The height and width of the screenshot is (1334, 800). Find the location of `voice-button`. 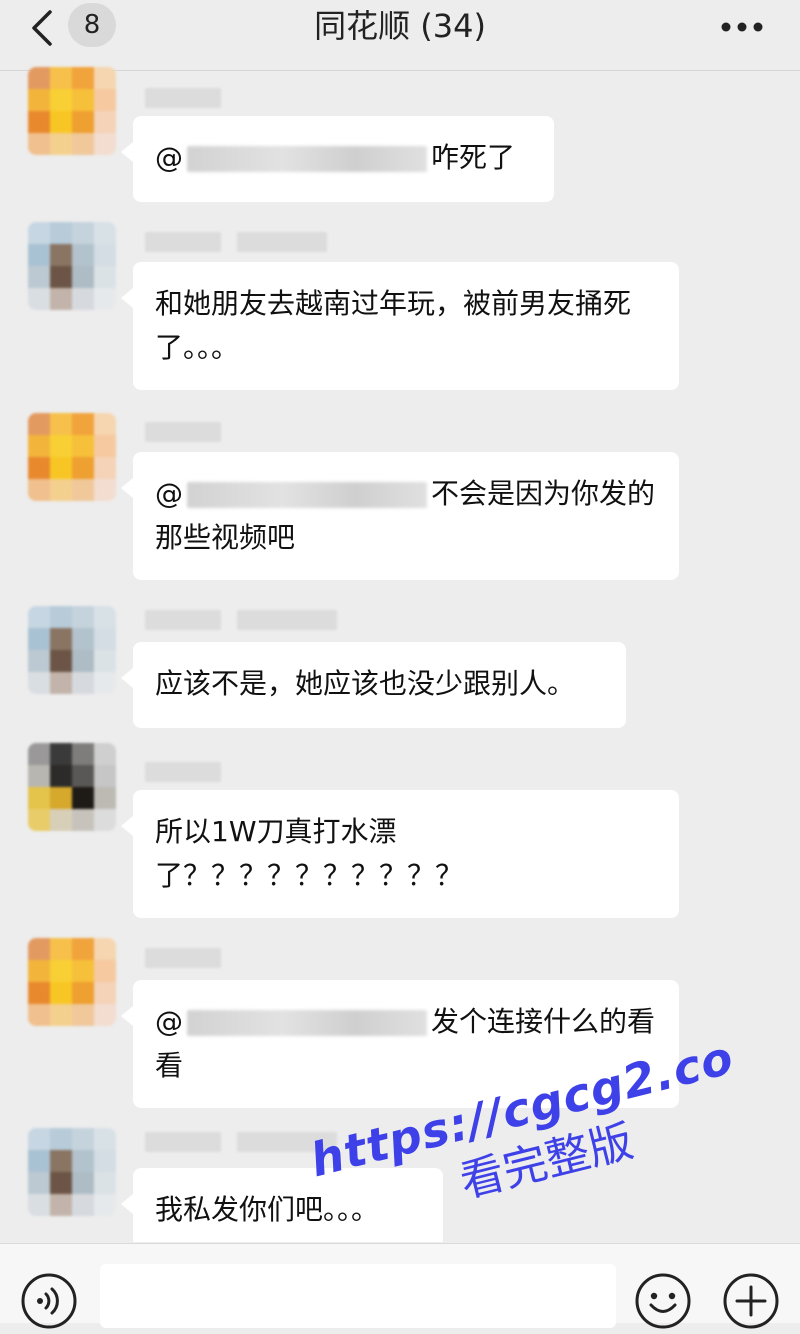

voice-button is located at coordinates (49, 1303).